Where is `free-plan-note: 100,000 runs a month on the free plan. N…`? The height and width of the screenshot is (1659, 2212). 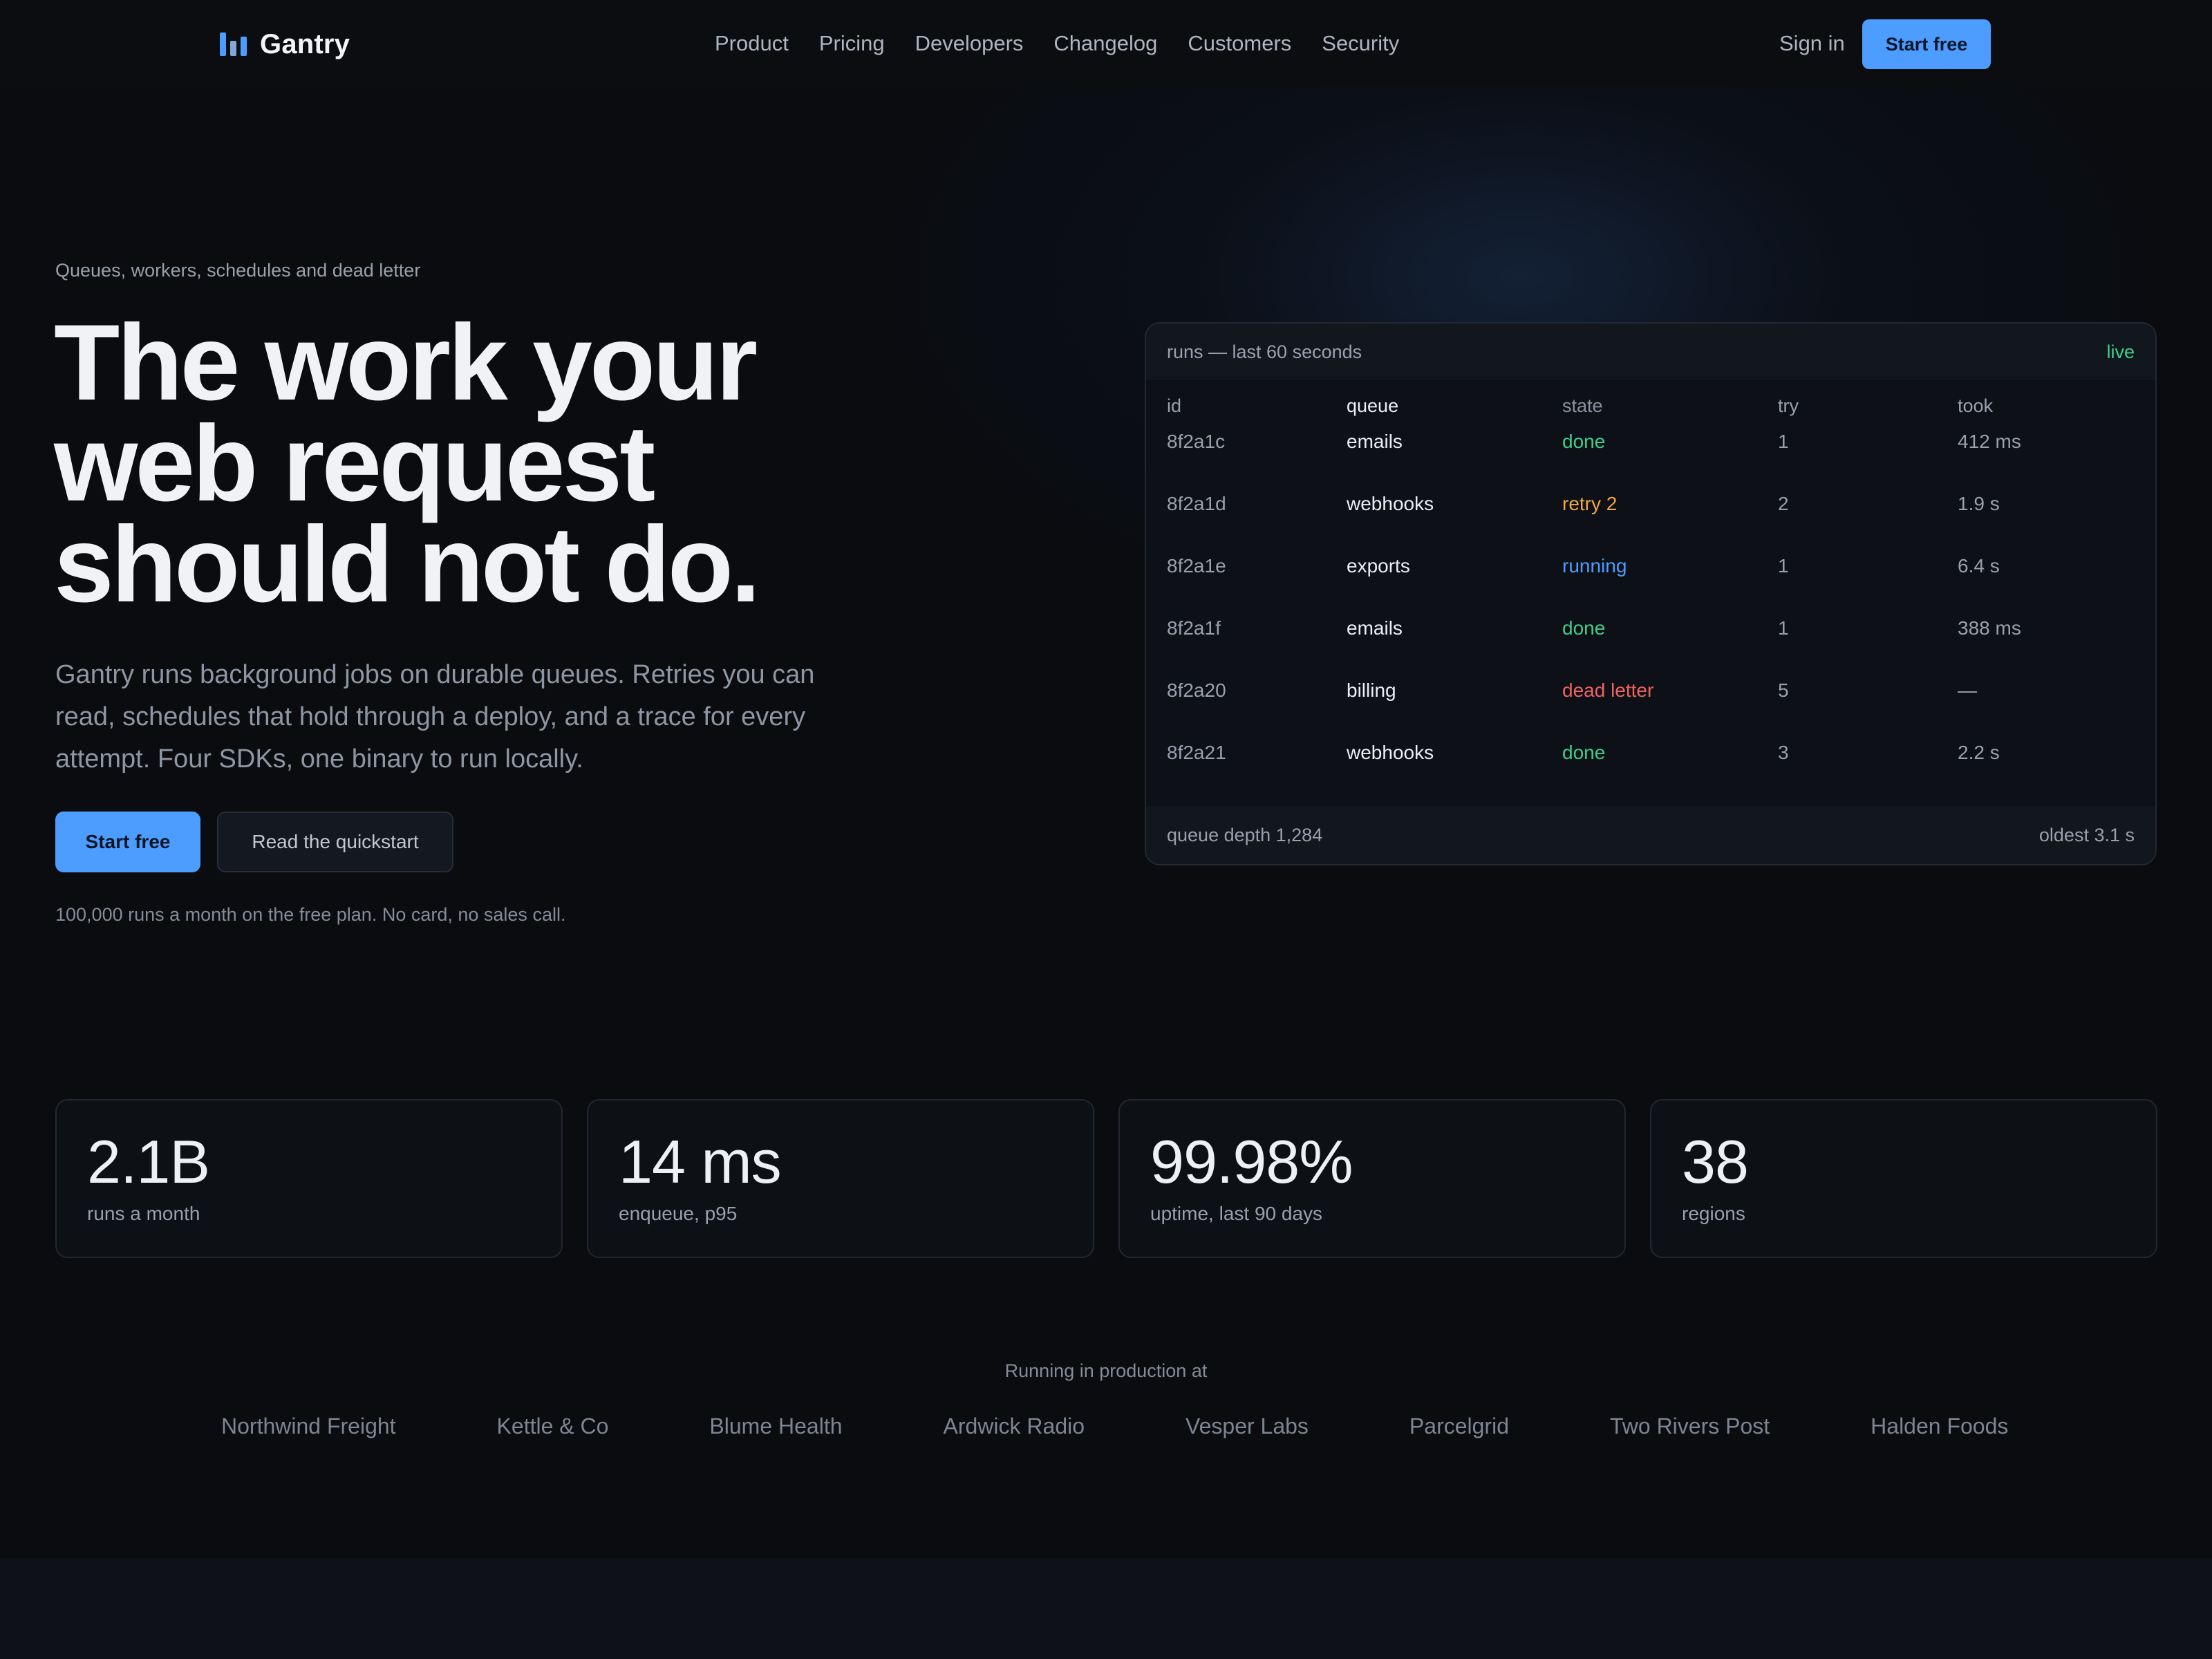
free-plan-note: 100,000 runs a month on the free plan. N… is located at coordinates (310, 915).